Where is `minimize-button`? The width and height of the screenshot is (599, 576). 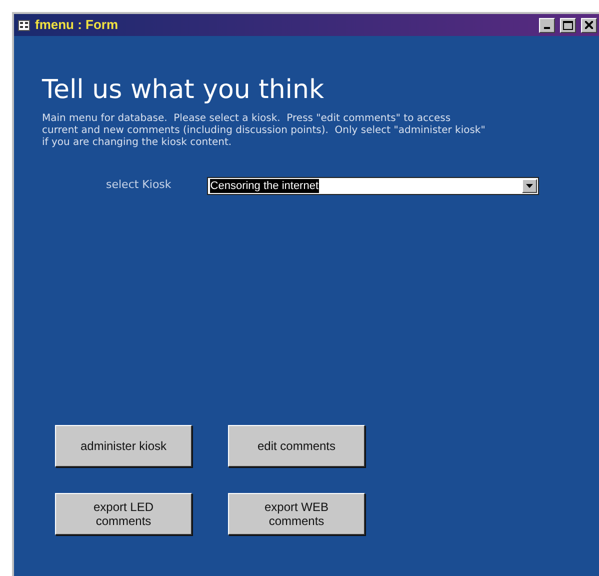 minimize-button is located at coordinates (547, 25).